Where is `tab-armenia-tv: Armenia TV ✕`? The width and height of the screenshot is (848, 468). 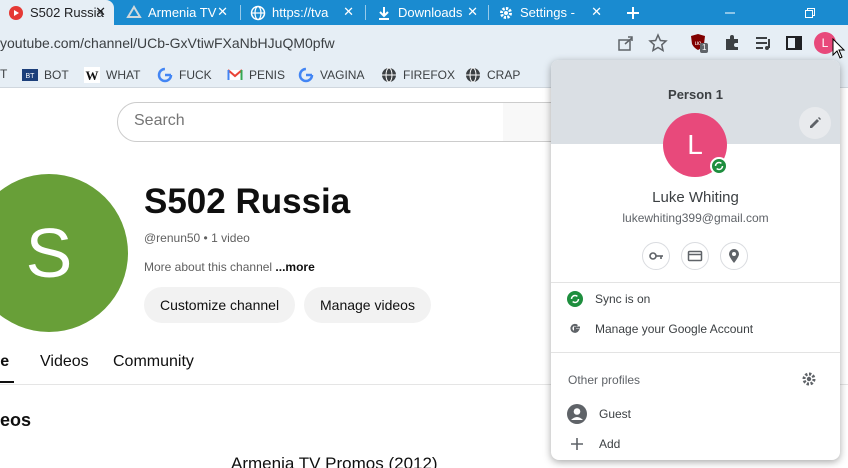 tab-armenia-tv: Armenia TV ✕ is located at coordinates (177, 12).